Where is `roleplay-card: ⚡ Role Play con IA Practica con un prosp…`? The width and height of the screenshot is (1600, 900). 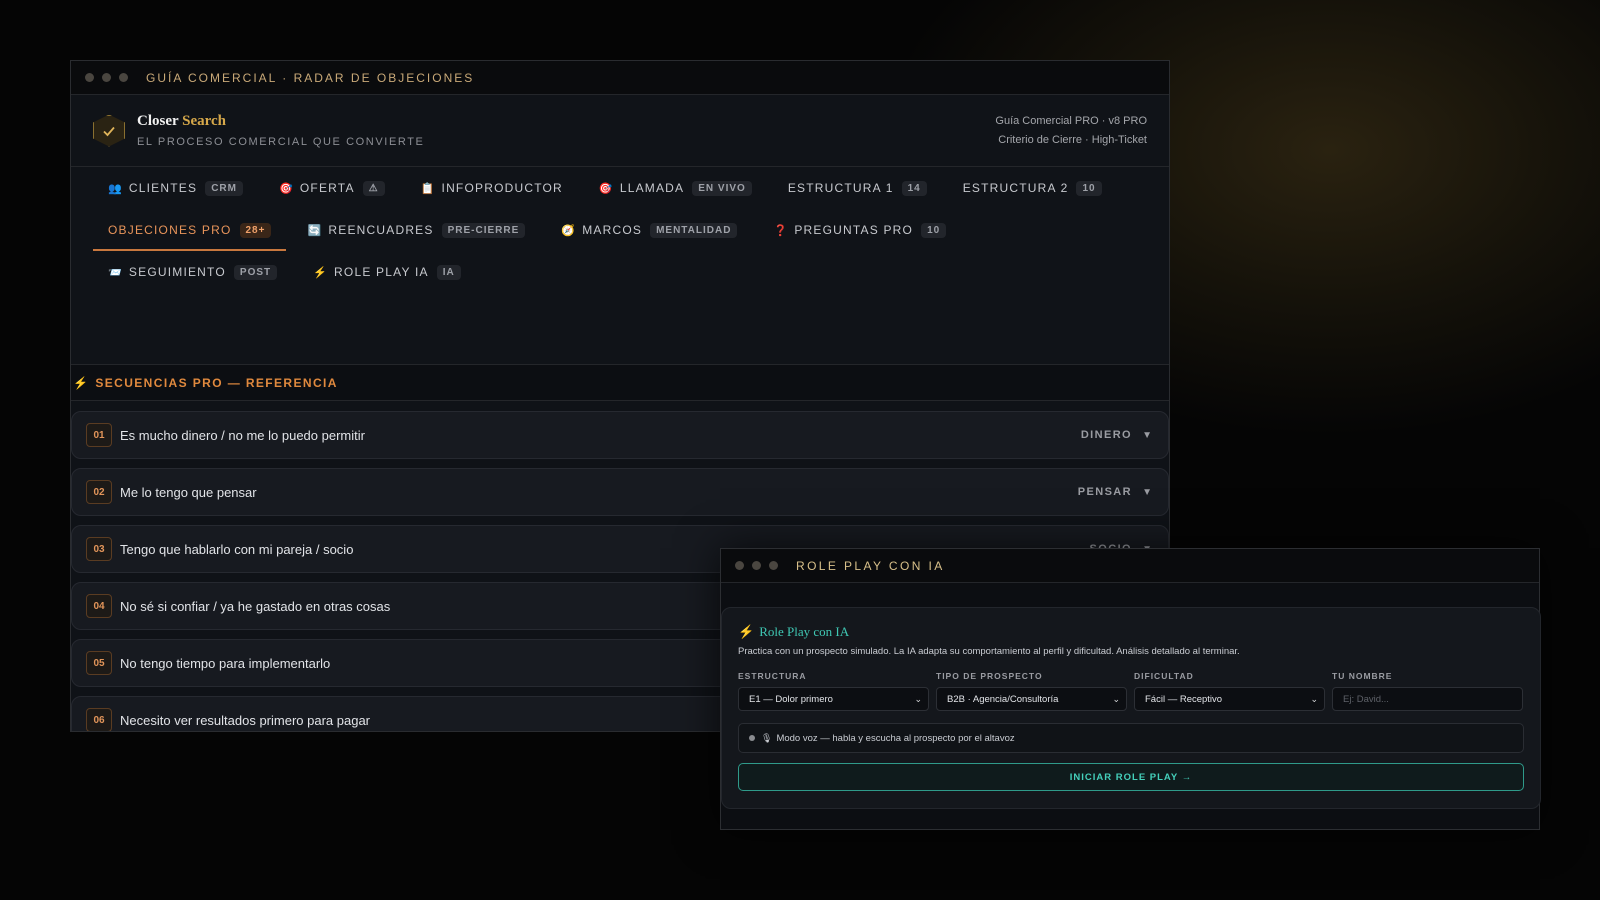
roleplay-card: ⚡ Role Play con IA Practica con un prosp… is located at coordinates (1131, 708).